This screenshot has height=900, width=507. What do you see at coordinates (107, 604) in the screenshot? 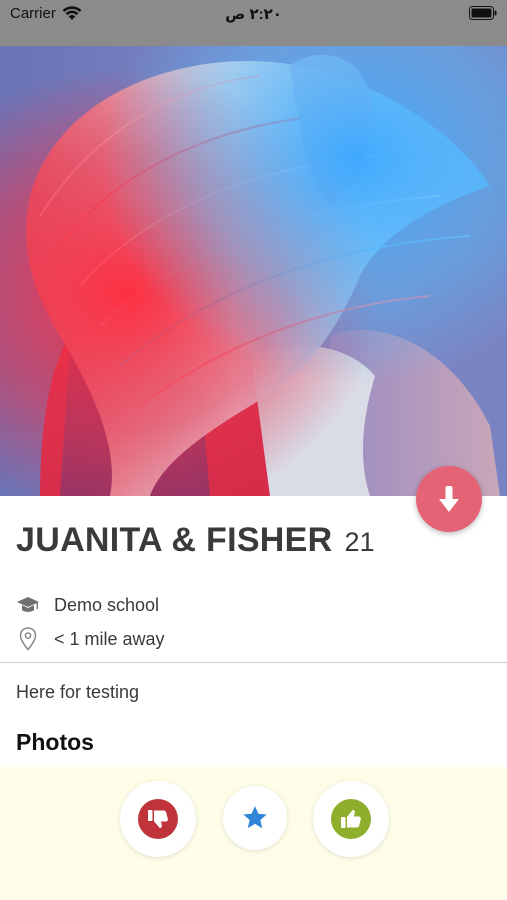
I see `school-label: Demo school` at bounding box center [107, 604].